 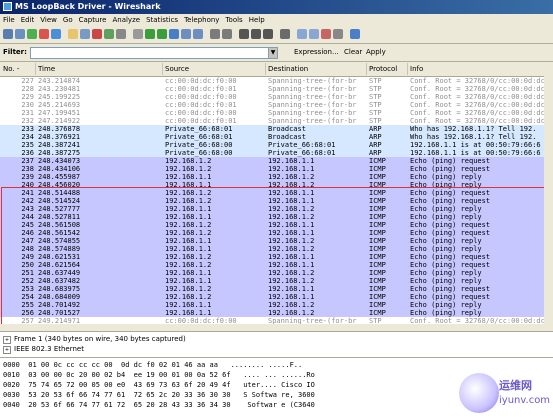 What do you see at coordinates (68, 20) in the screenshot?
I see `menu-go: Go` at bounding box center [68, 20].